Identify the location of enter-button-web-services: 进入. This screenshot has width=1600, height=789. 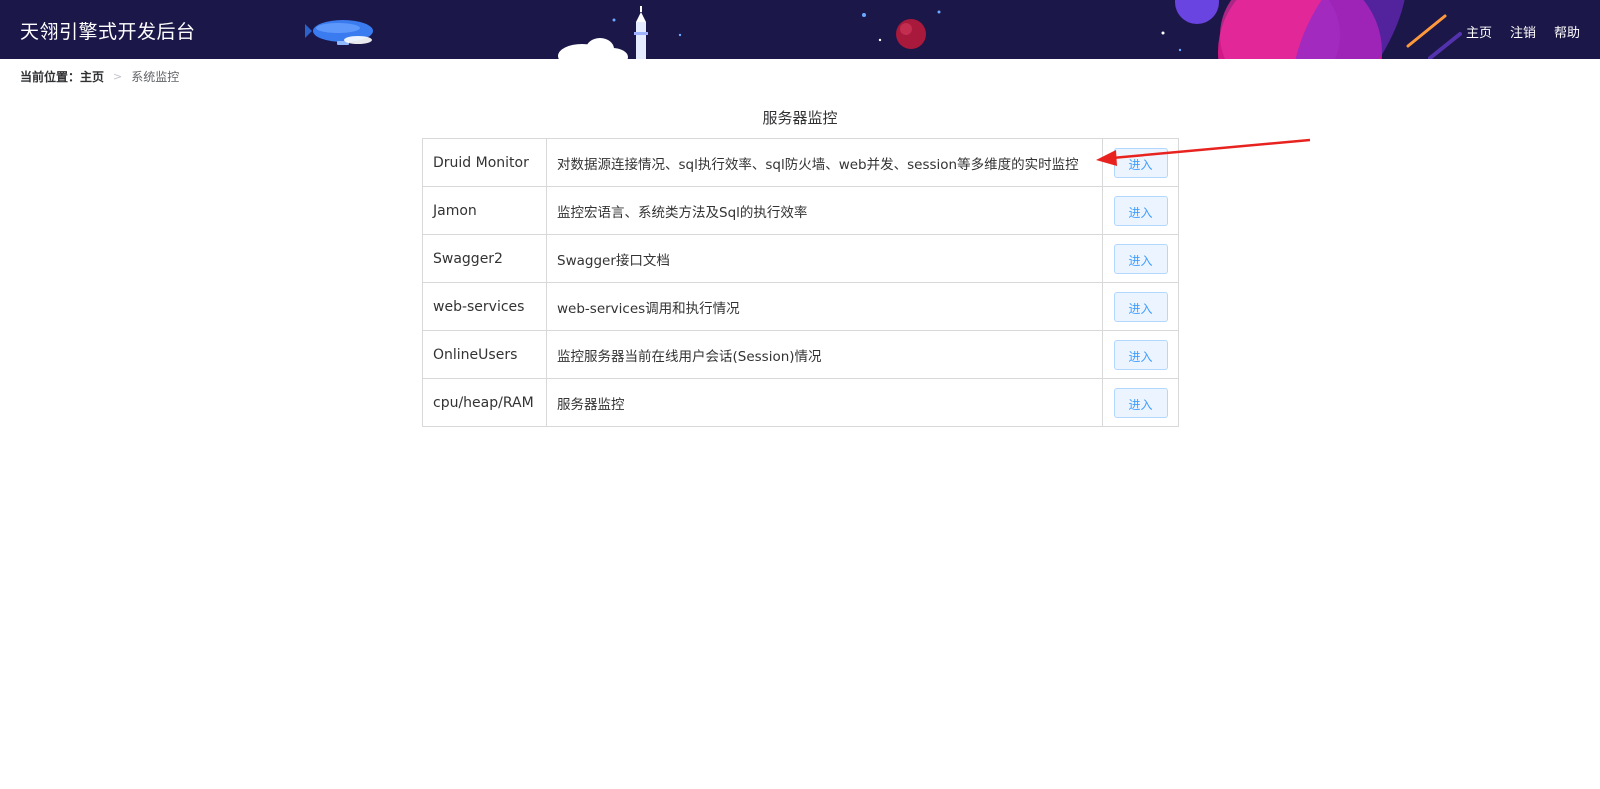
(1140, 306).